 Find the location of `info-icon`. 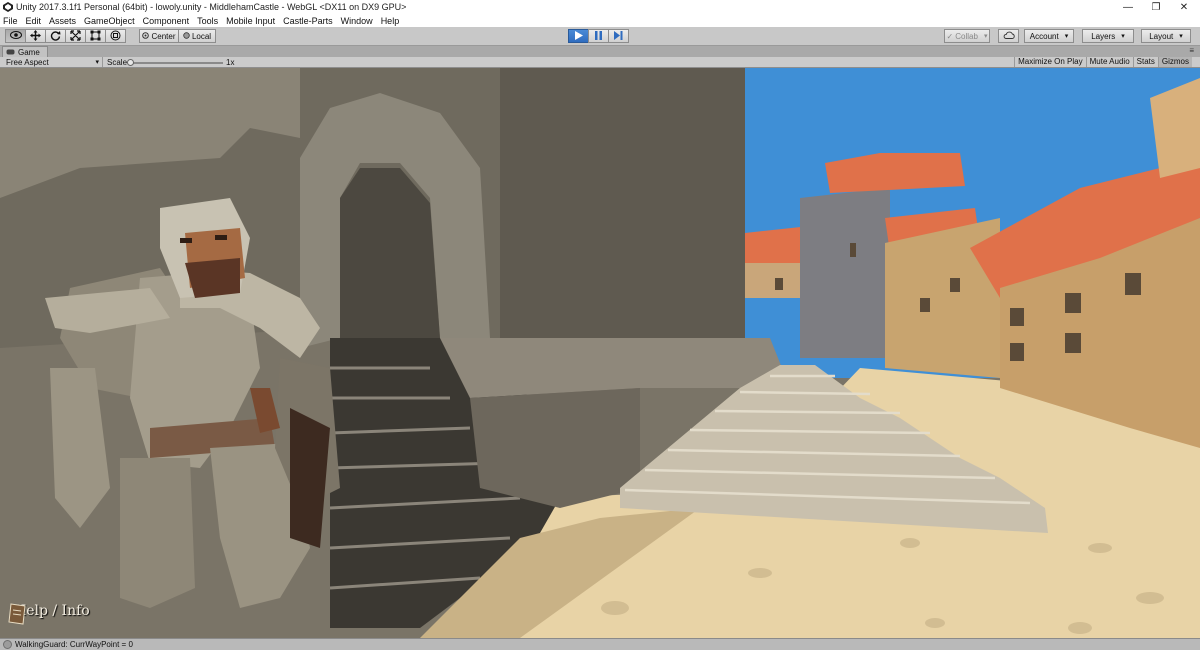

info-icon is located at coordinates (7, 644).